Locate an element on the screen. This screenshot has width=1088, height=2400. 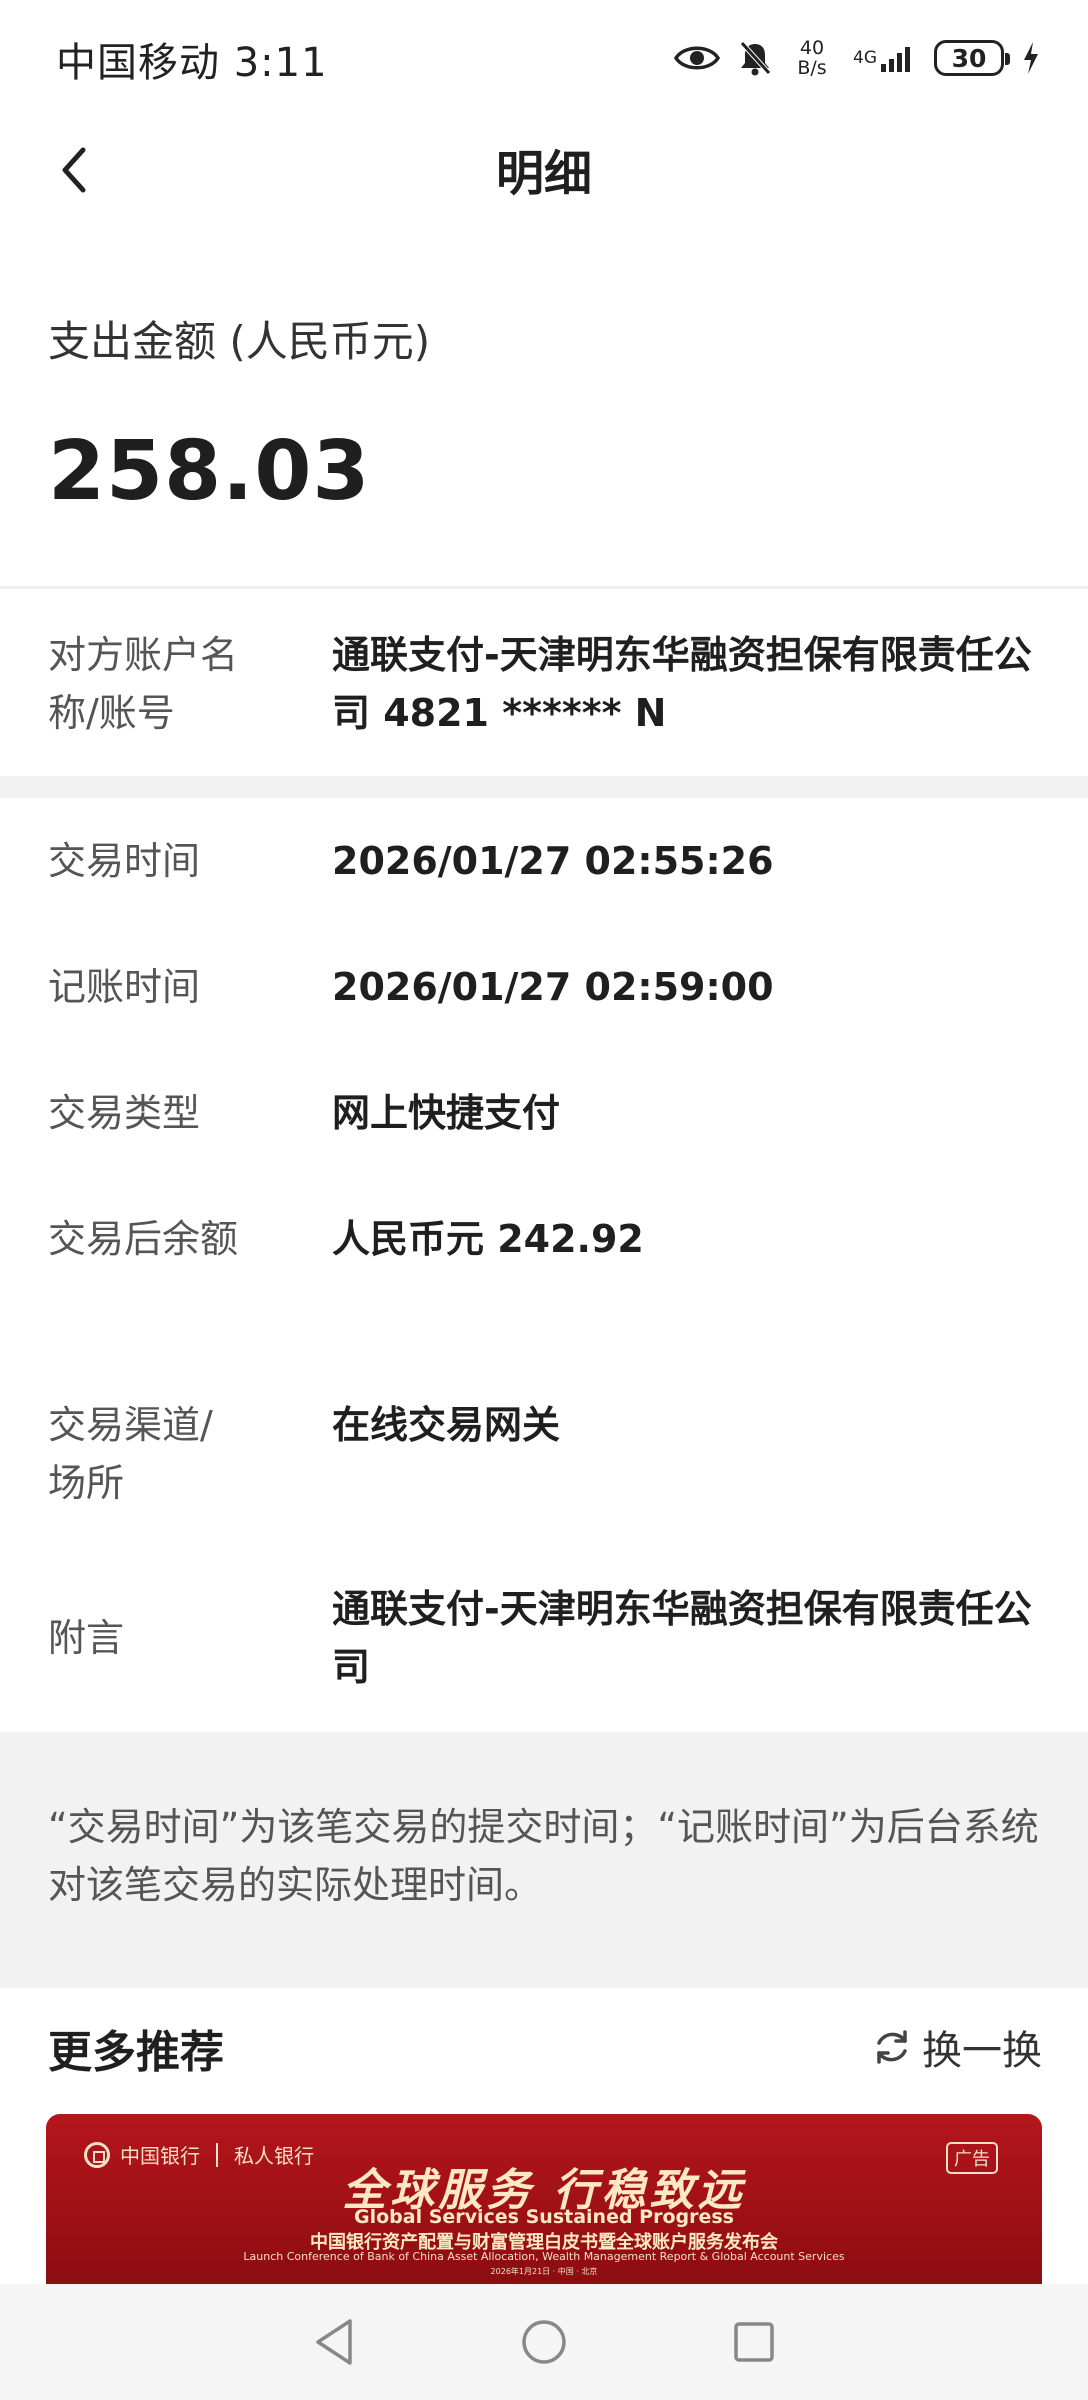
nav-home-button is located at coordinates (544, 2342).